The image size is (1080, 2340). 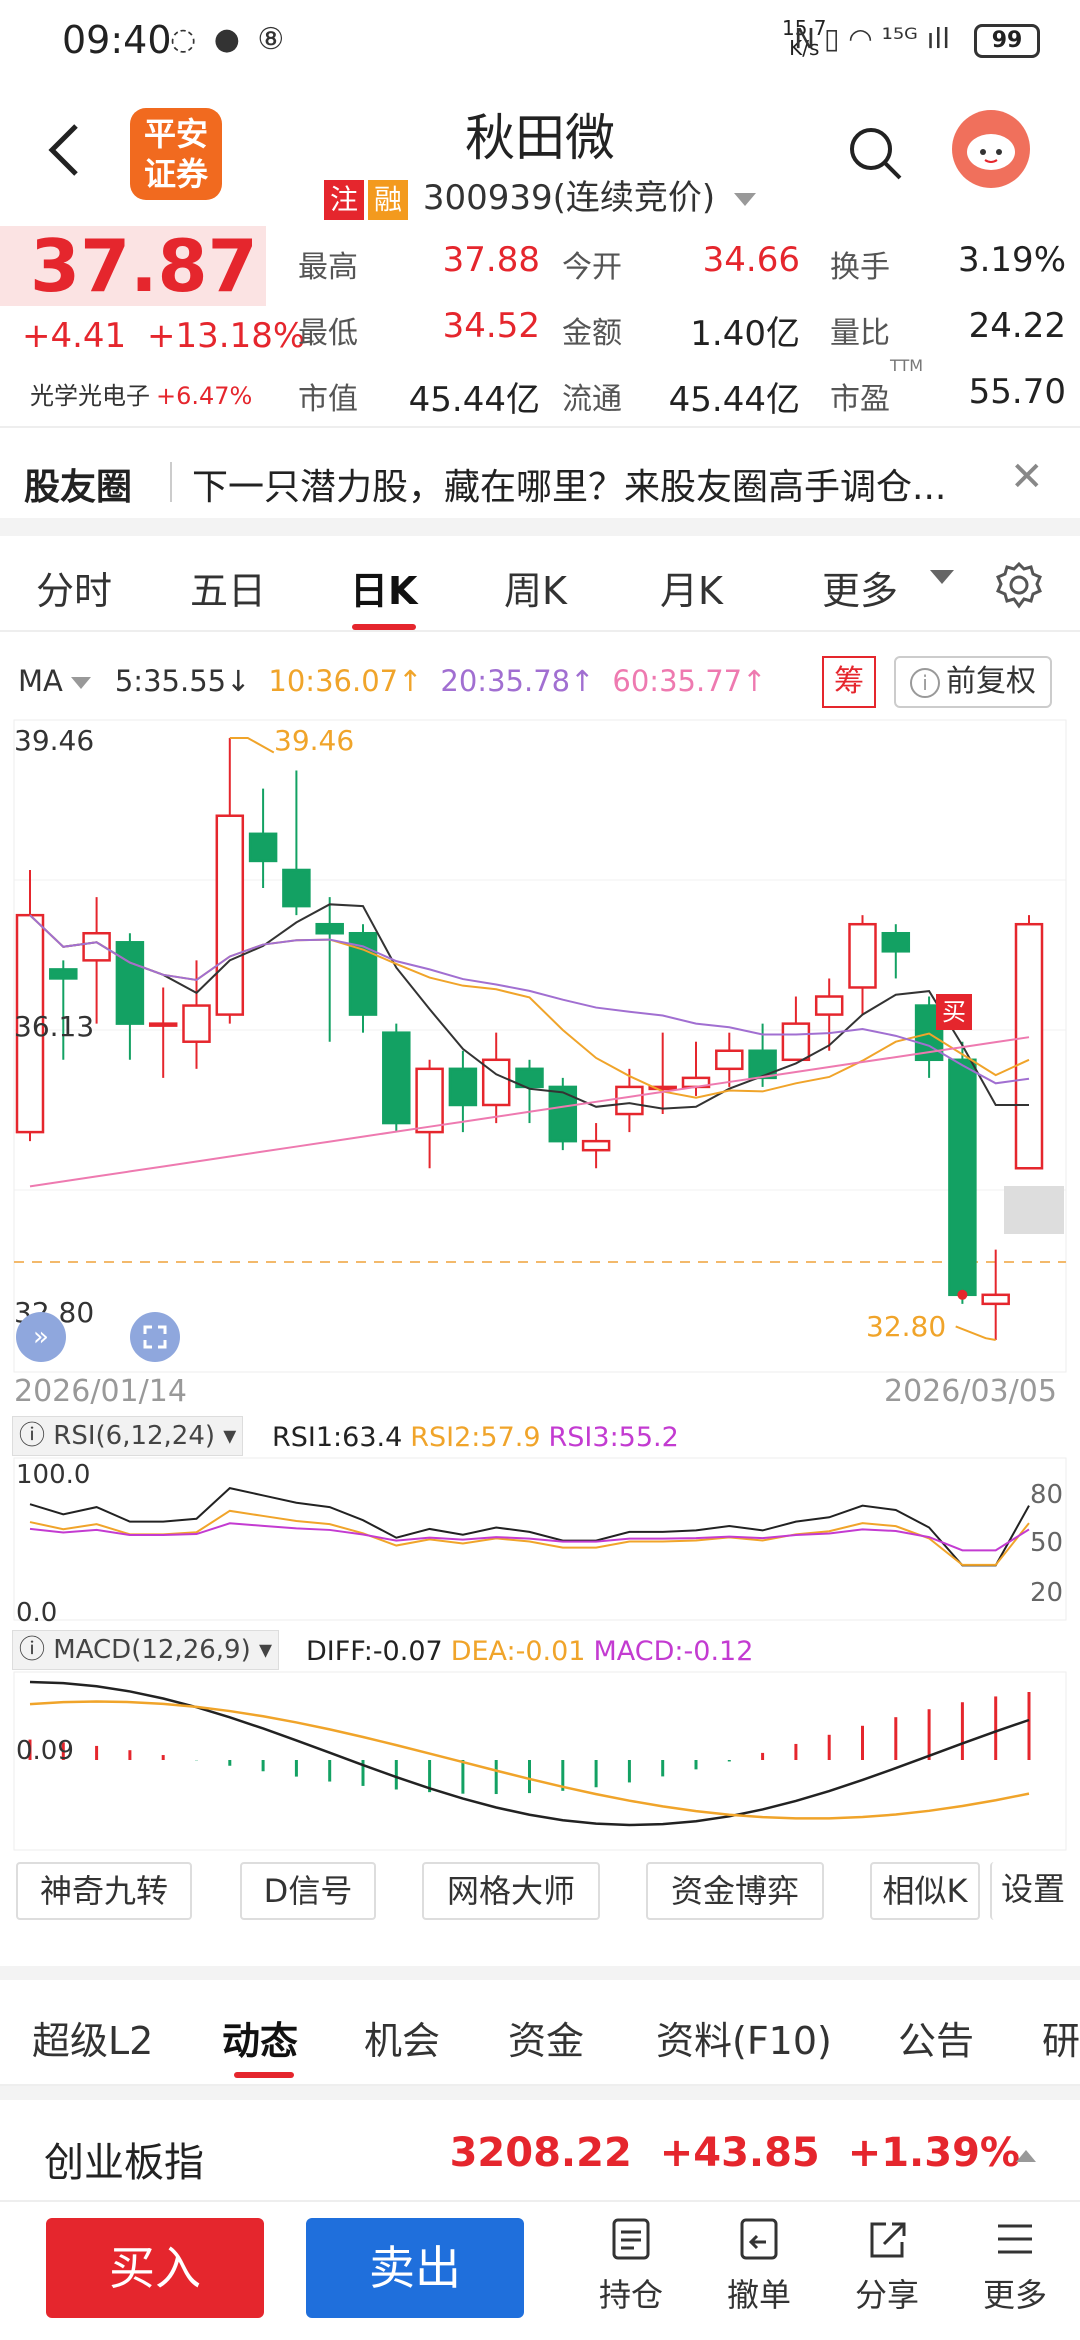 I want to click on tab-capital: 资金, so click(x=546, y=2037).